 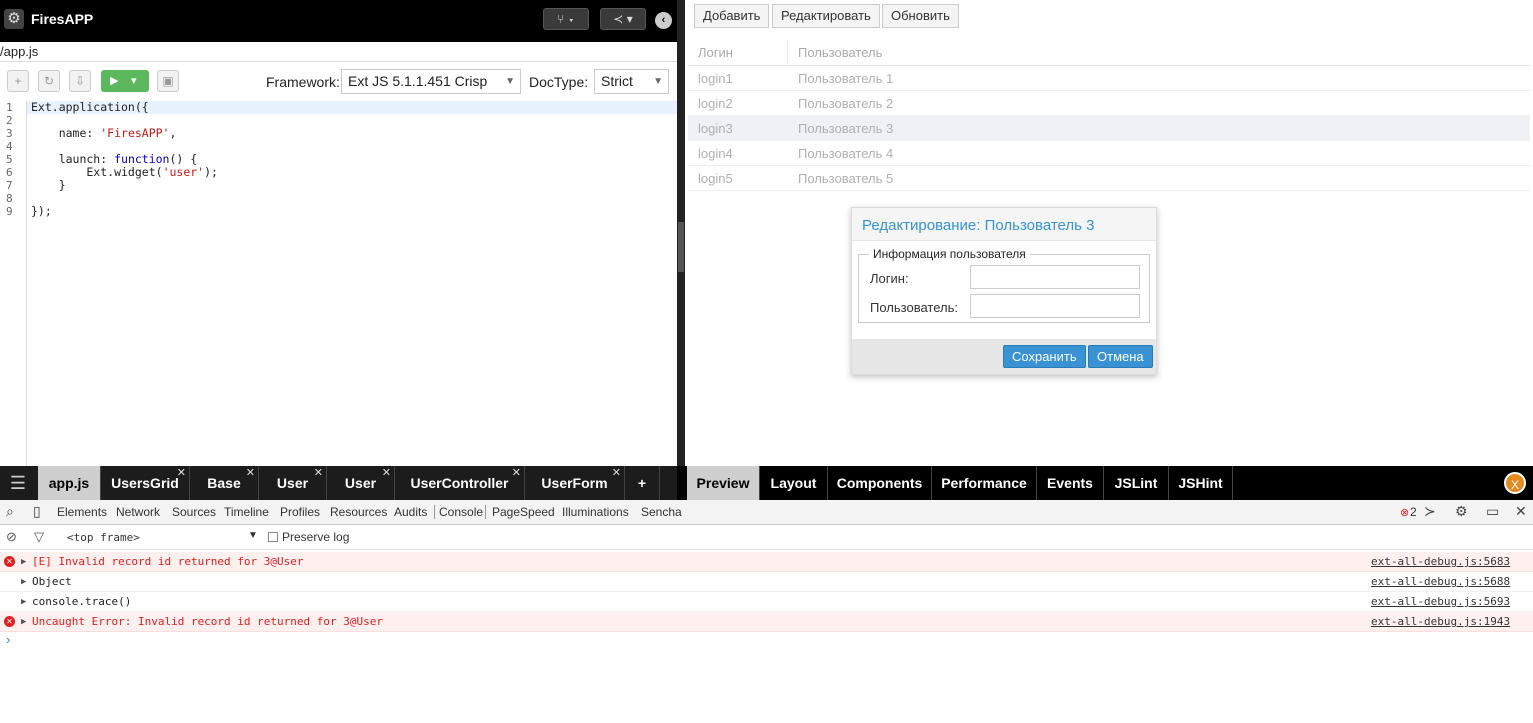 What do you see at coordinates (631, 81) in the screenshot?
I see `doctype-select: Strict ▼` at bounding box center [631, 81].